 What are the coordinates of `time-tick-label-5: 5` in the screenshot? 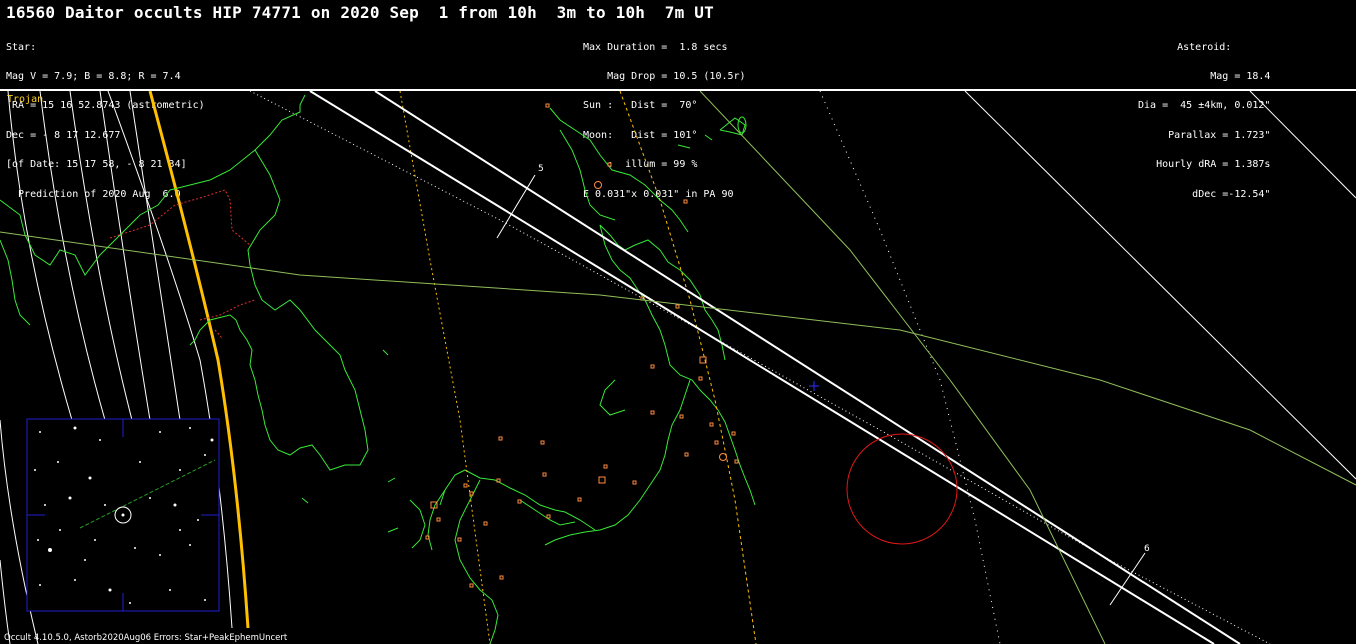 It's located at (541, 169).